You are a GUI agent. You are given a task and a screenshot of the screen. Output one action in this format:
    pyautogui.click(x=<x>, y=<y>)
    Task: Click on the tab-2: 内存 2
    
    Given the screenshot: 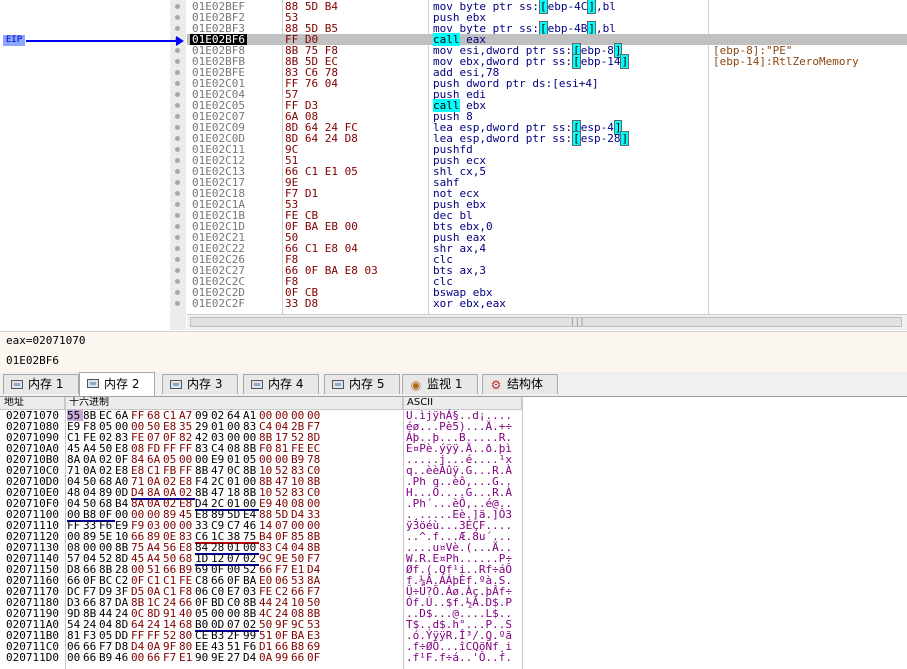 What is the action you would take?
    pyautogui.click(x=117, y=384)
    